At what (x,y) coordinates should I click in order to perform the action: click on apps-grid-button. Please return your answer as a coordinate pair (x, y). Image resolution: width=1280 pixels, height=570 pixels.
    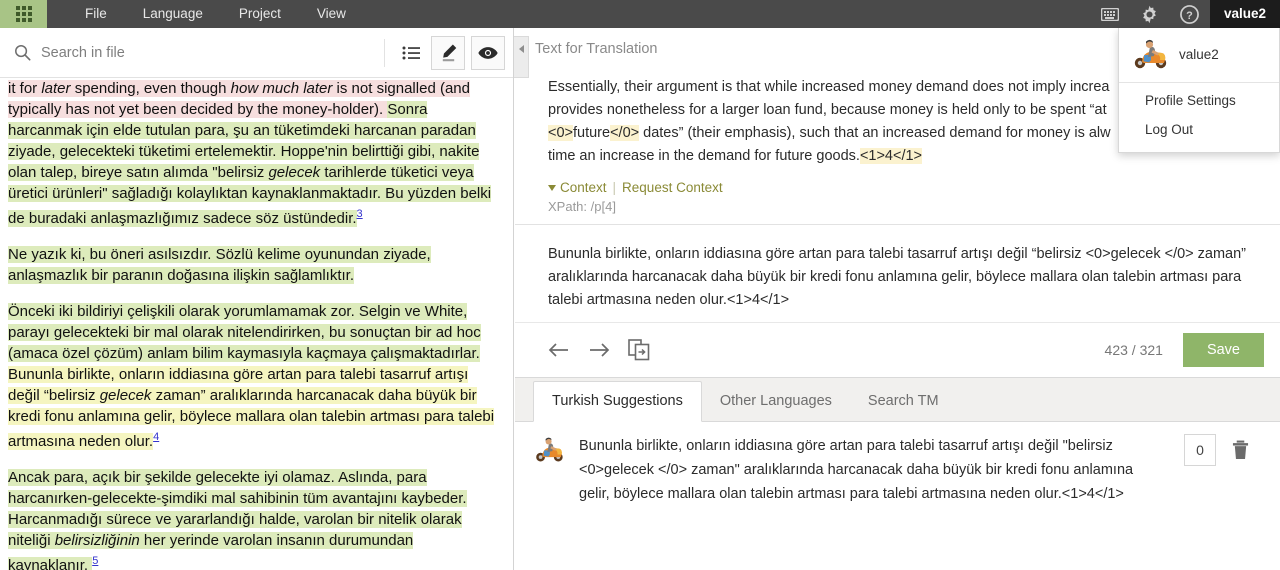
    Looking at the image, I should click on (23, 14).